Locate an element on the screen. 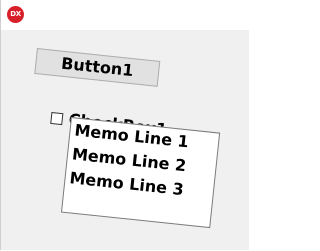  checkbox1-box is located at coordinates (57, 118).